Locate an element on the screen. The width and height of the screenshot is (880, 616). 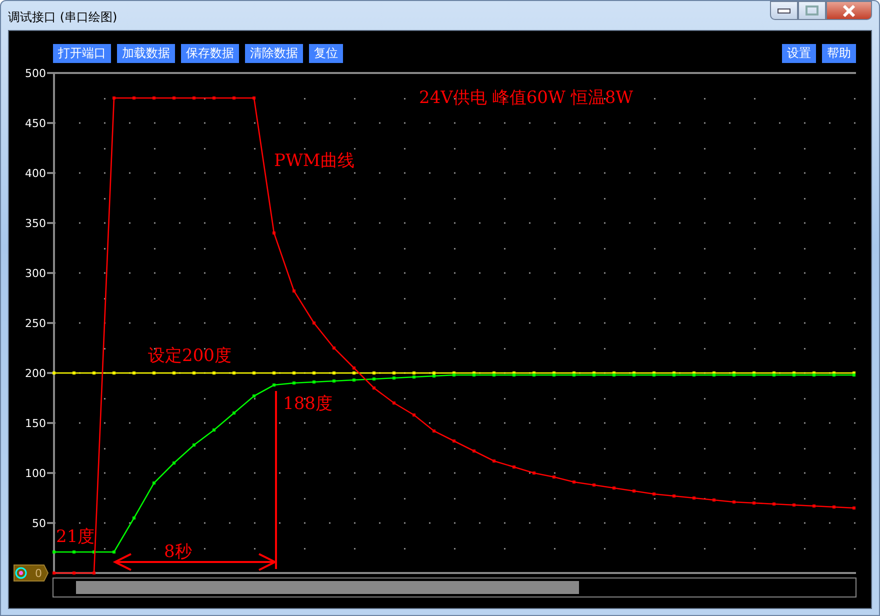
close-button is located at coordinates (849, 10).